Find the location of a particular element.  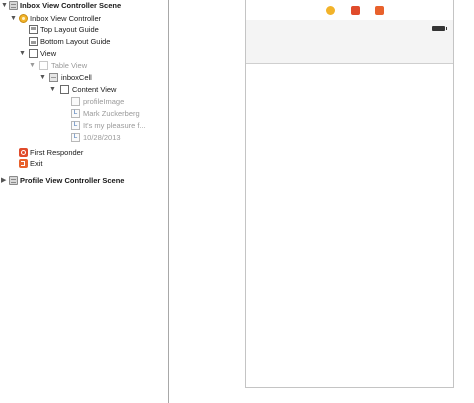

outline-row-name-label: L Mark Zuckerberg is located at coordinates (84, 113).